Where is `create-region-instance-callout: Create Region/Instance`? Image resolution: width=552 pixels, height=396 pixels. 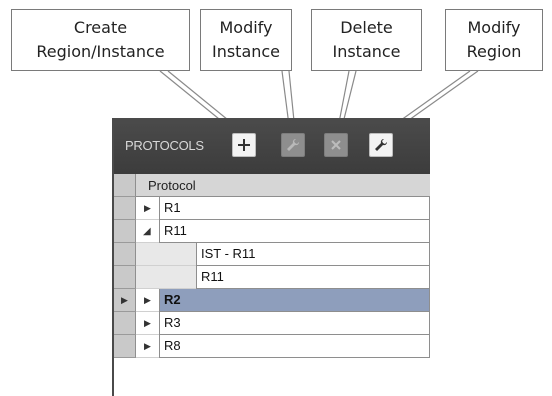 create-region-instance-callout: Create Region/Instance is located at coordinates (100, 40).